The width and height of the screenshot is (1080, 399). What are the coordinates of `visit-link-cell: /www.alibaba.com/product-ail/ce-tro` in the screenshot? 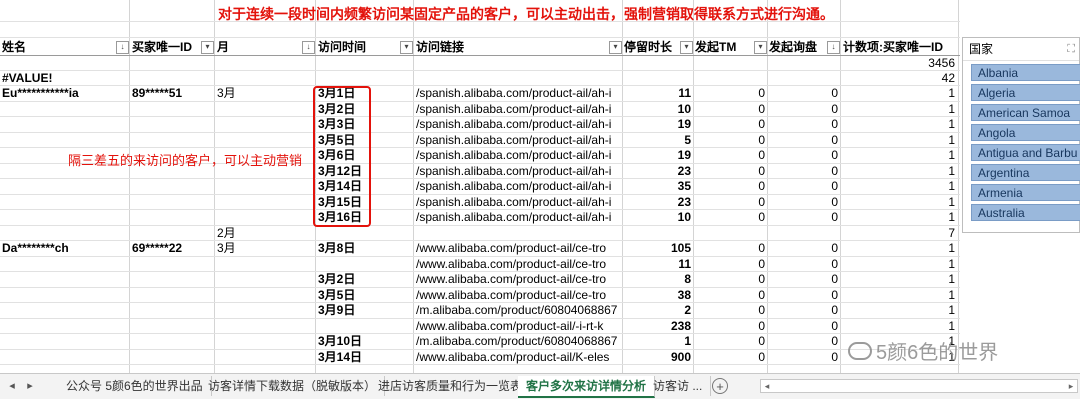 It's located at (518, 279).